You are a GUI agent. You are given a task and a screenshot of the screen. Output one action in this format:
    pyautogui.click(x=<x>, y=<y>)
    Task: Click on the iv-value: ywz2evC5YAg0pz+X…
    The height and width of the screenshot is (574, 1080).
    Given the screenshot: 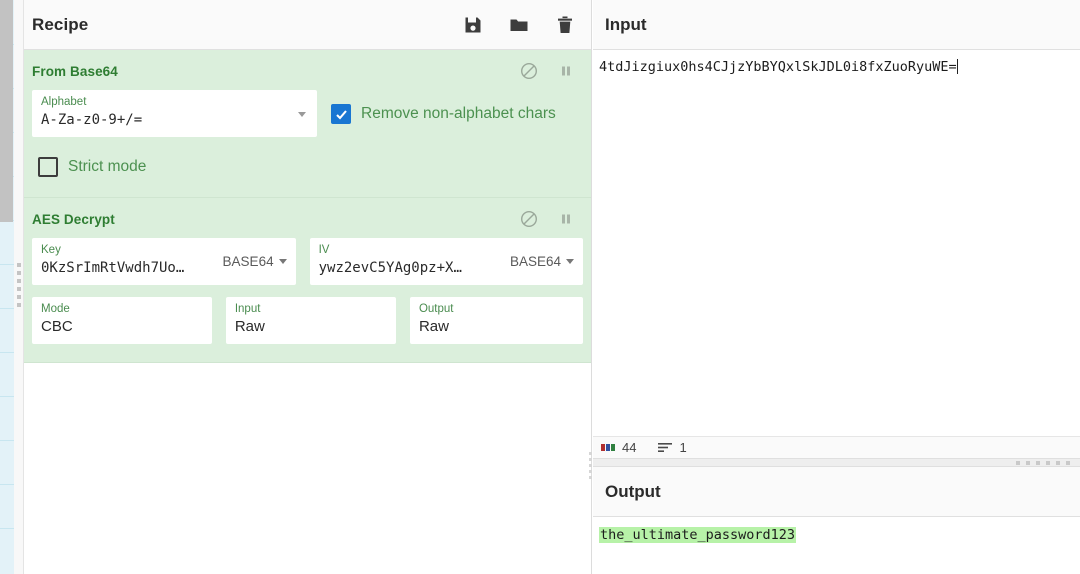 What is the action you would take?
    pyautogui.click(x=390, y=268)
    